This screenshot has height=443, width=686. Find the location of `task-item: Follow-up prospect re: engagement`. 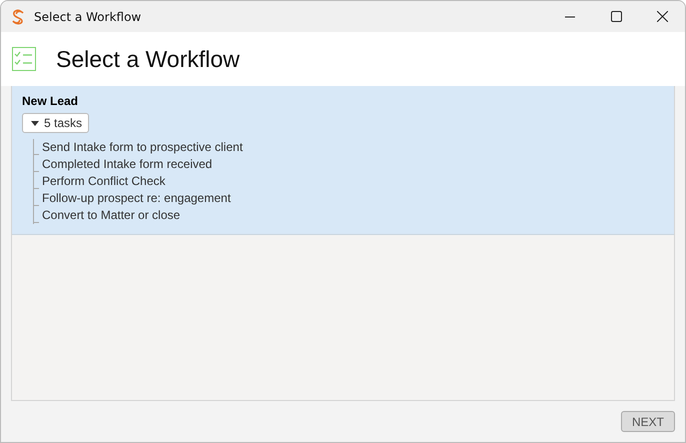

task-item: Follow-up prospect re: engagement is located at coordinates (349, 198).